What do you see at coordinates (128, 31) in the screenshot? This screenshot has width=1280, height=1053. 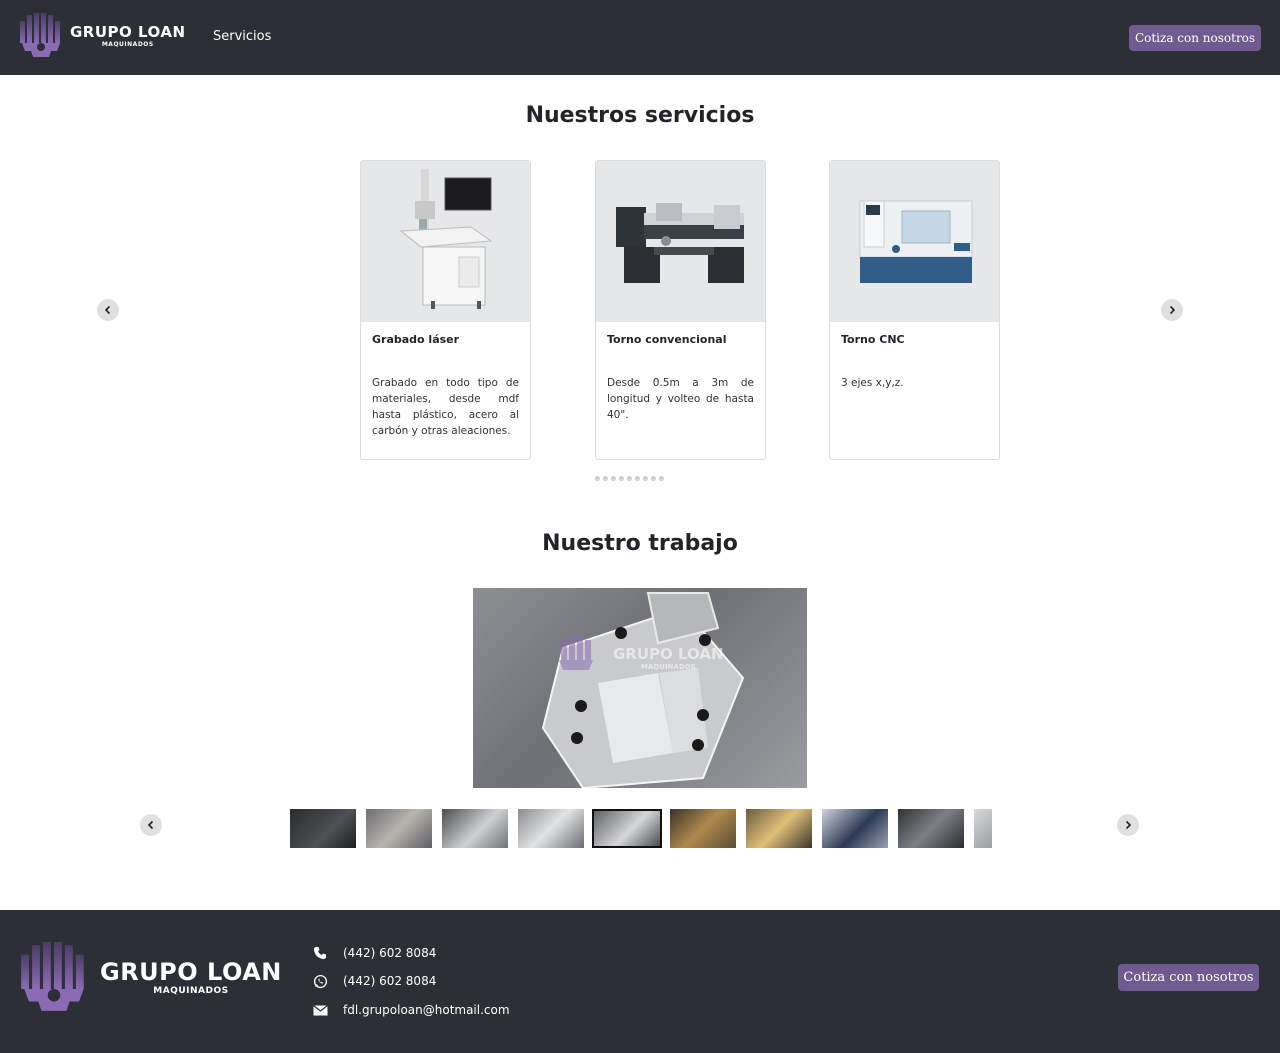 I see `logo-title: GRUPO LOAN` at bounding box center [128, 31].